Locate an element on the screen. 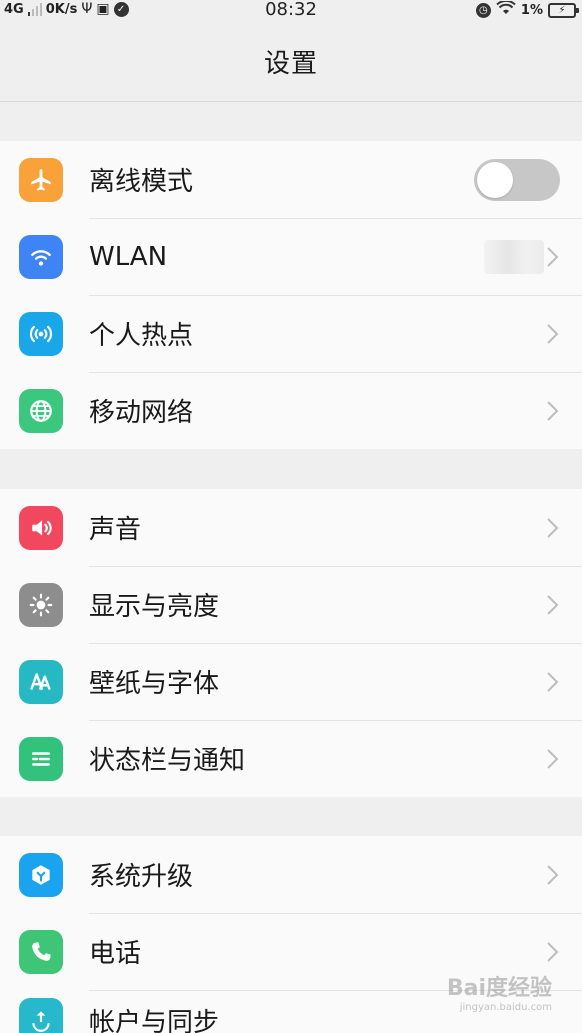 The height and width of the screenshot is (1033, 582). settings-item-wlan: WLAN is located at coordinates (291, 256).